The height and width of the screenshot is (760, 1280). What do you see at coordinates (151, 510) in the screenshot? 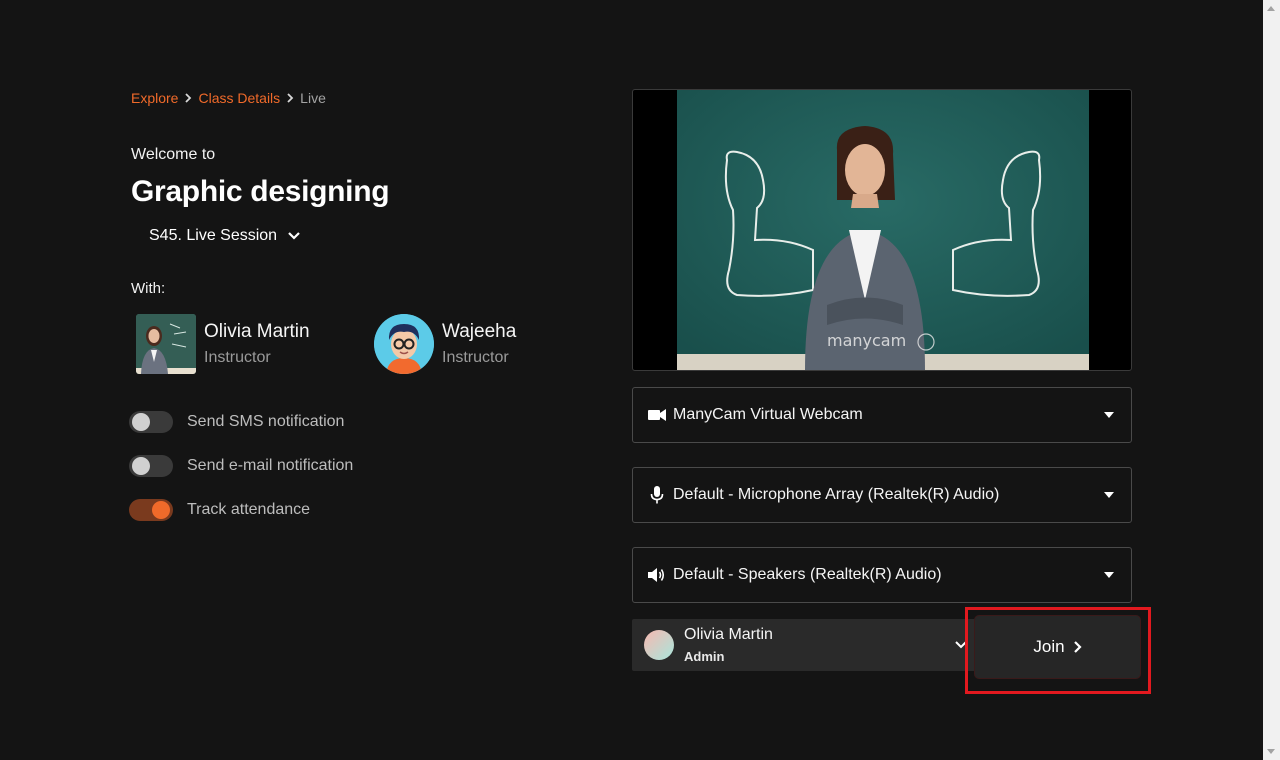
I see `attendance-switch` at bounding box center [151, 510].